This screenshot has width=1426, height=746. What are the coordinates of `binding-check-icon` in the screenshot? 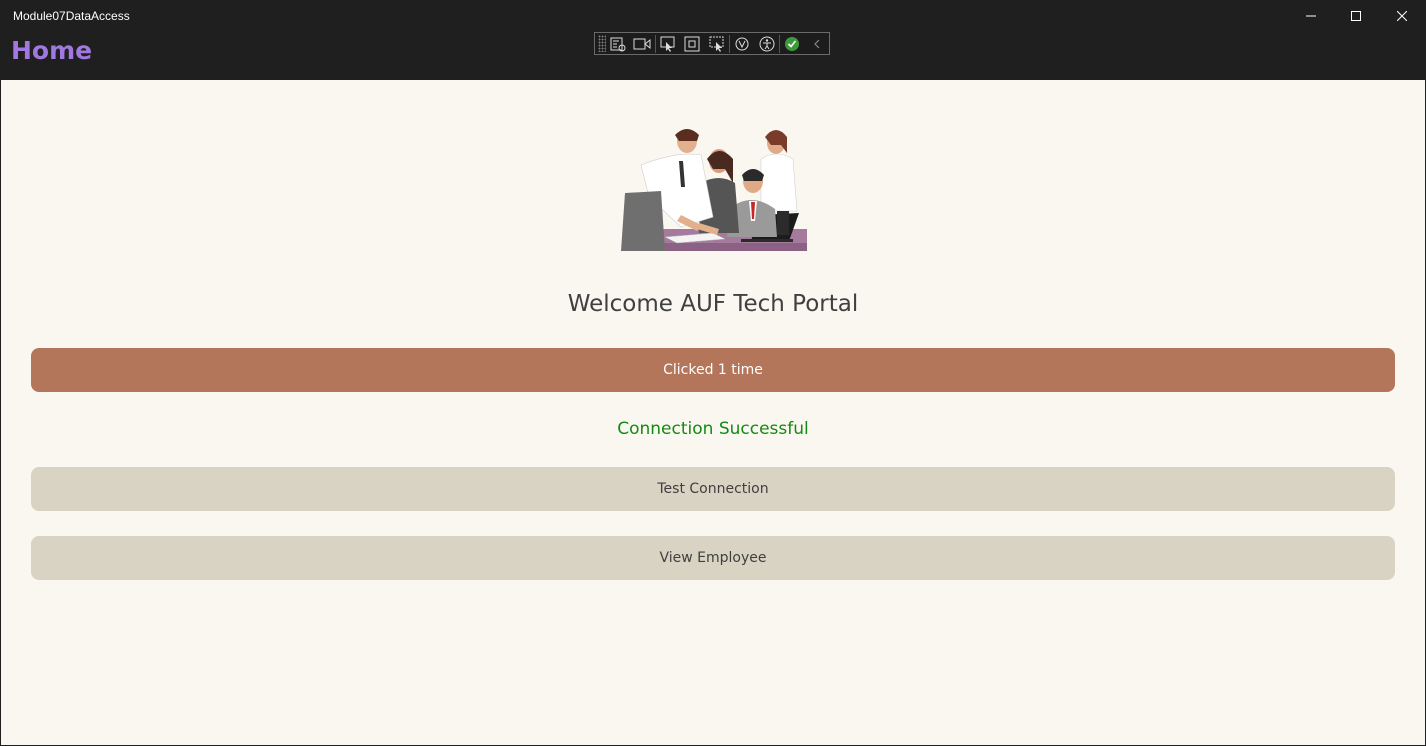 It's located at (792, 43).